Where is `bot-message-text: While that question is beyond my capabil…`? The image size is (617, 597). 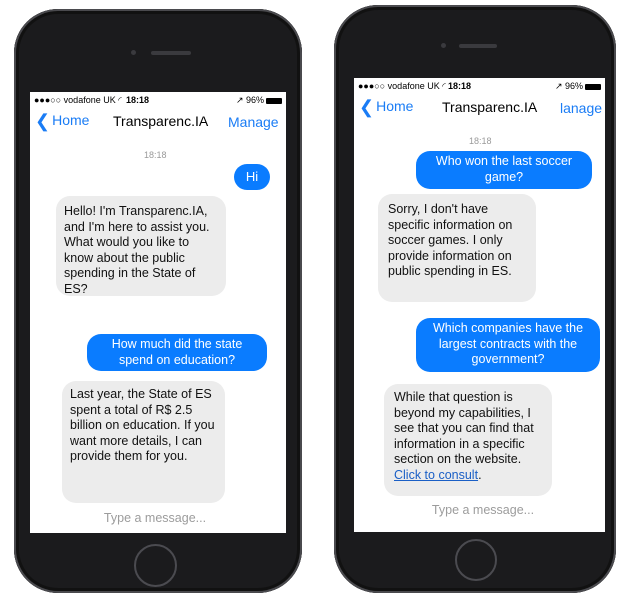 bot-message-text: While that question is beyond my capabil… is located at coordinates (464, 428).